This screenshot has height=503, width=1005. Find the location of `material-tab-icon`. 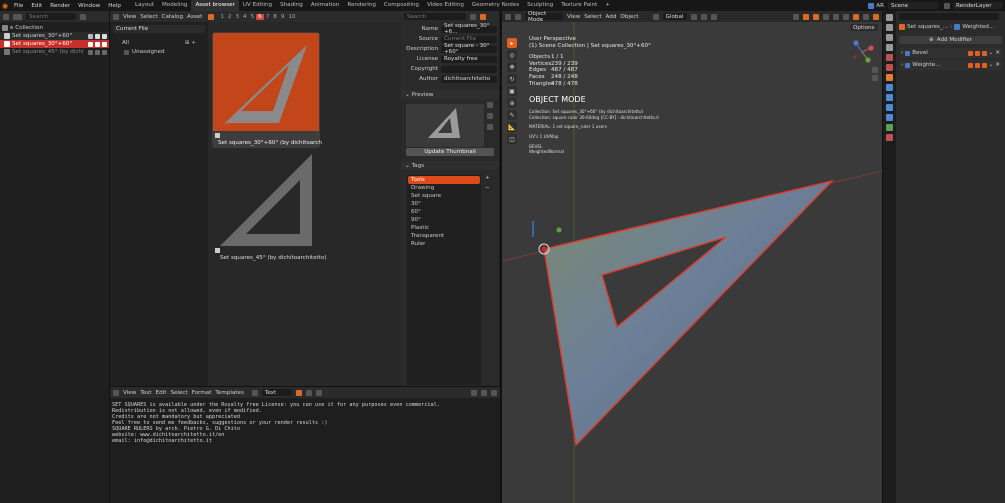

material-tab-icon is located at coordinates (889, 137).